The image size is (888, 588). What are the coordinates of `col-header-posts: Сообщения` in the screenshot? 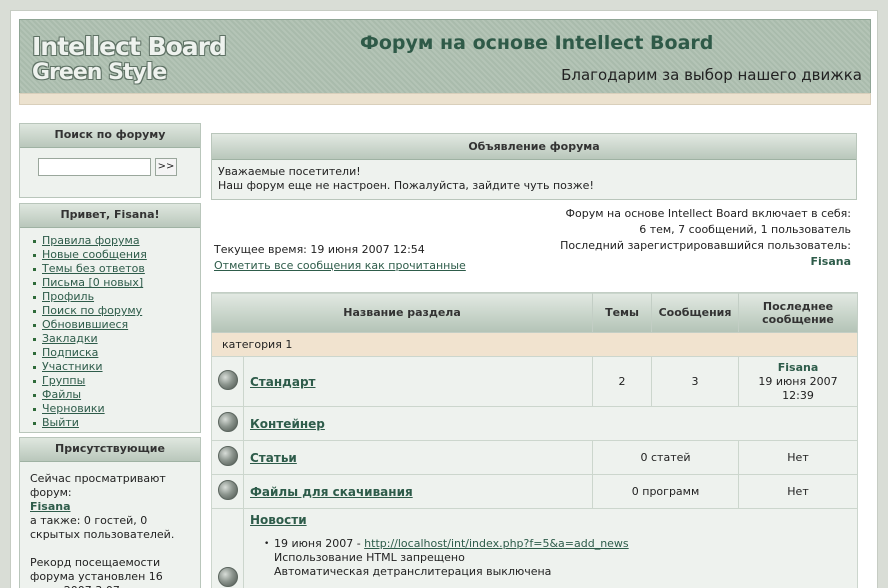 It's located at (695, 312).